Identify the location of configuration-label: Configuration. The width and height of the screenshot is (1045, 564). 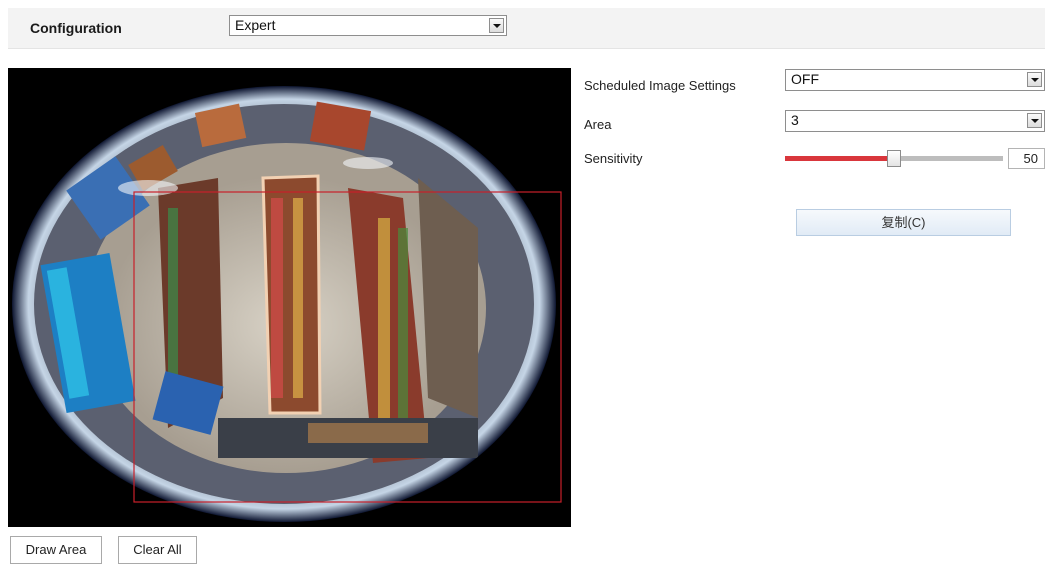
(76, 28).